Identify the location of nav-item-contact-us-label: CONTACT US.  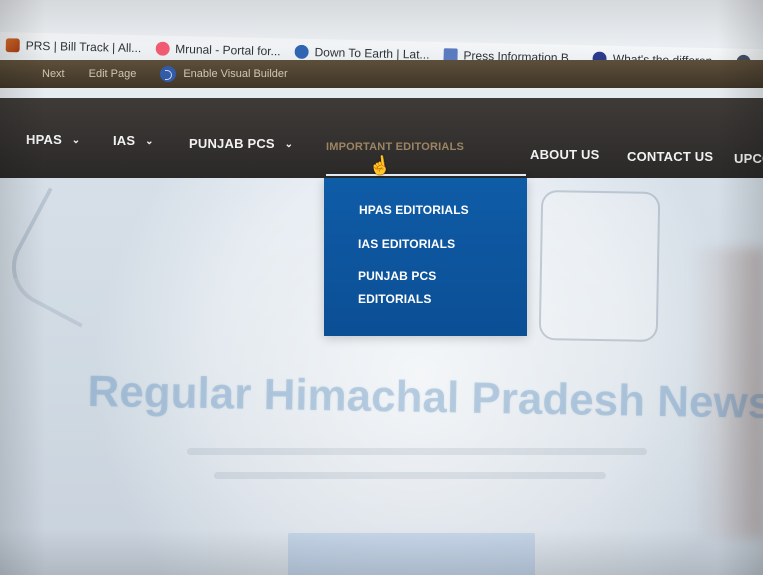
(670, 156).